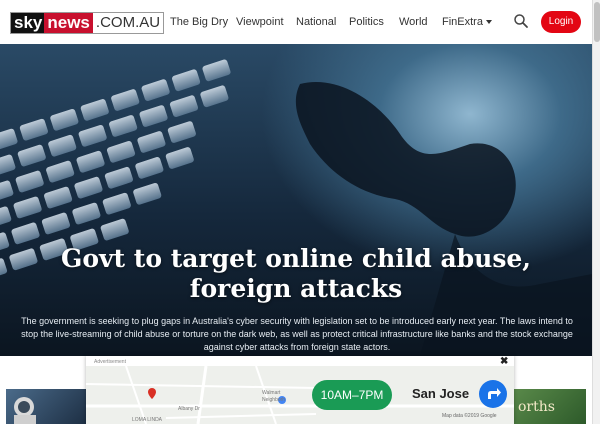 The height and width of the screenshot is (424, 600). What do you see at coordinates (366, 22) in the screenshot?
I see `nav-item-politics: Politics` at bounding box center [366, 22].